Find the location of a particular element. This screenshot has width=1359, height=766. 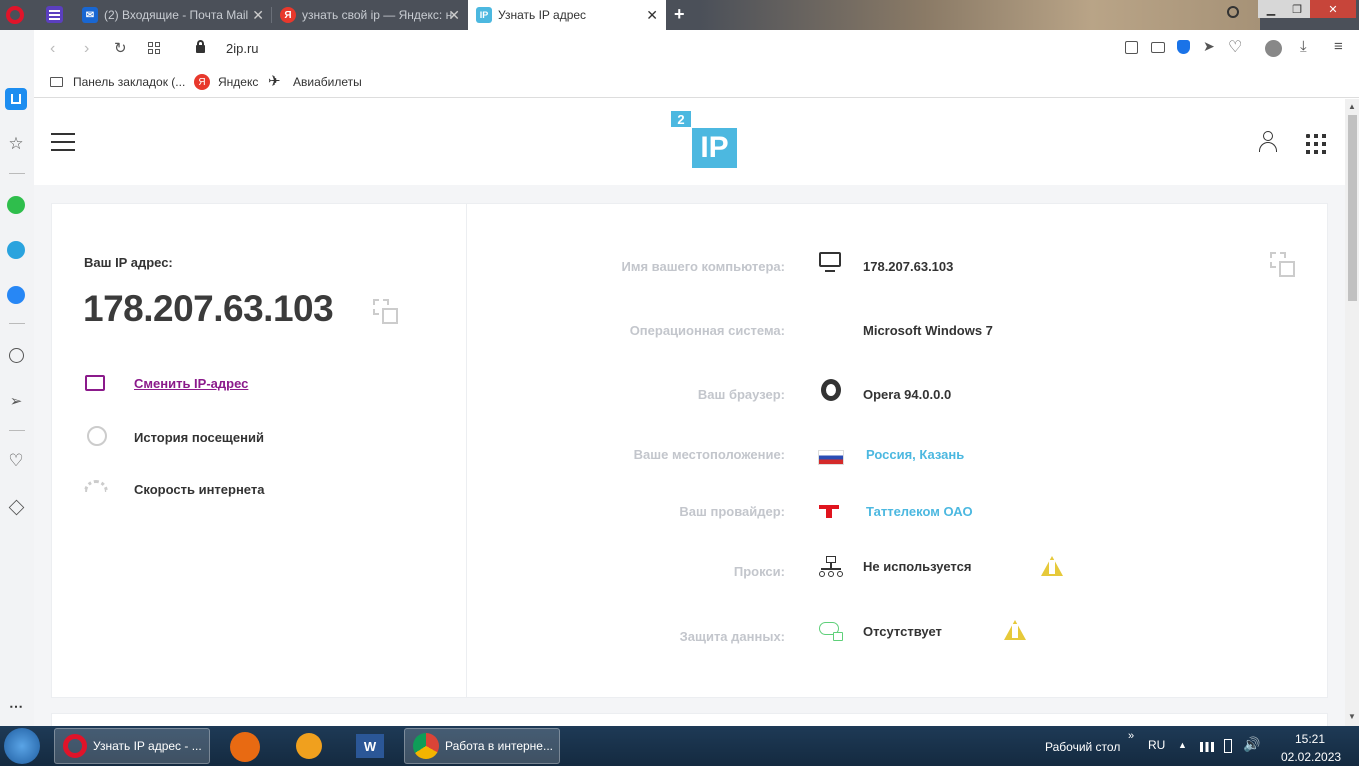

computer-name-label: Имя вашего компьютера: is located at coordinates (703, 266).